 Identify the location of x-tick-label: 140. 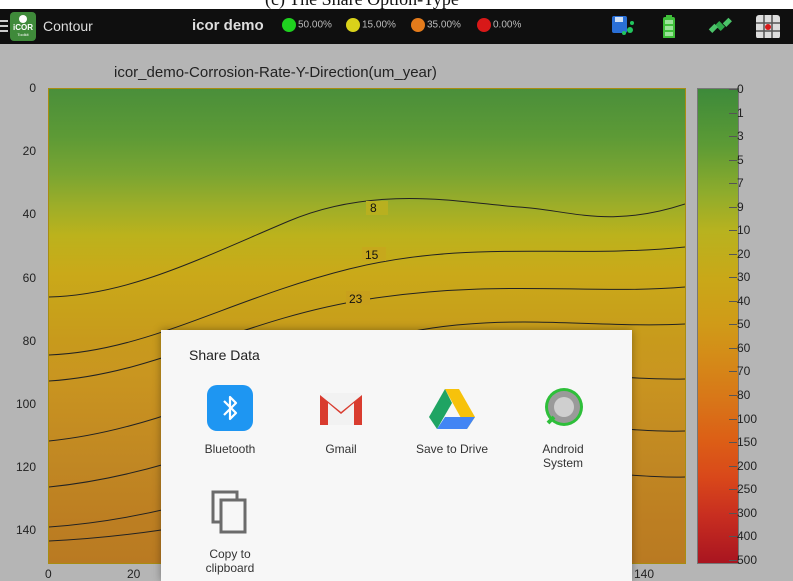
(644, 574).